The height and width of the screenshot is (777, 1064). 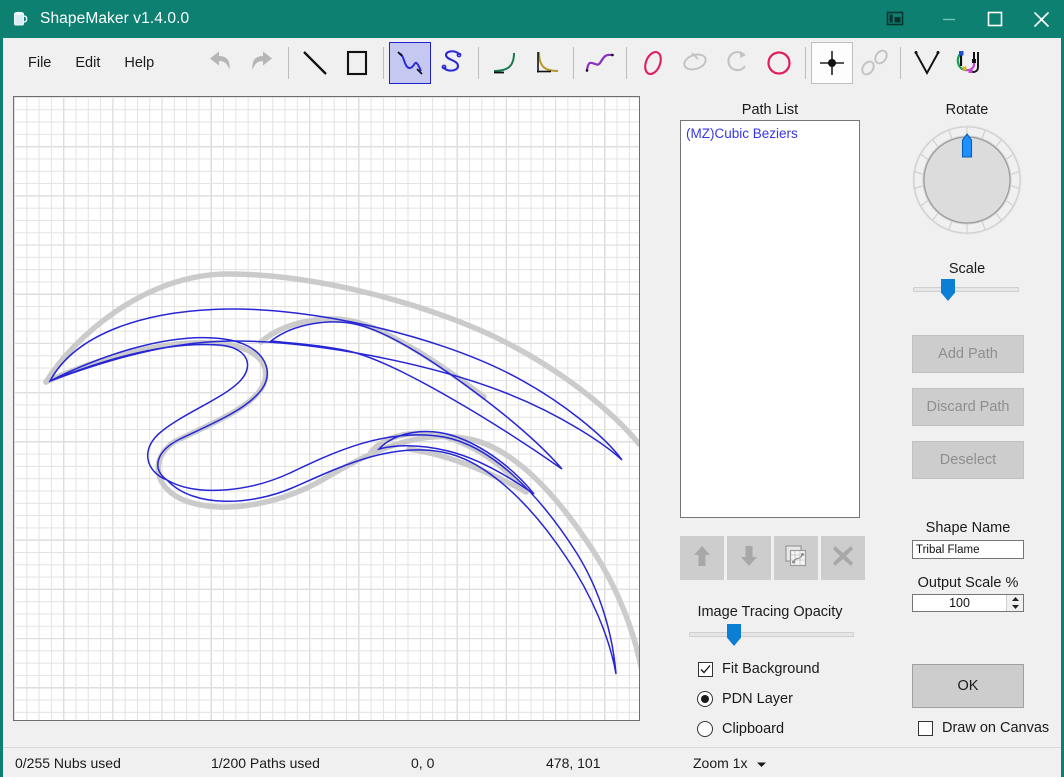 I want to click on origin-status: 0, 0, so click(x=423, y=762).